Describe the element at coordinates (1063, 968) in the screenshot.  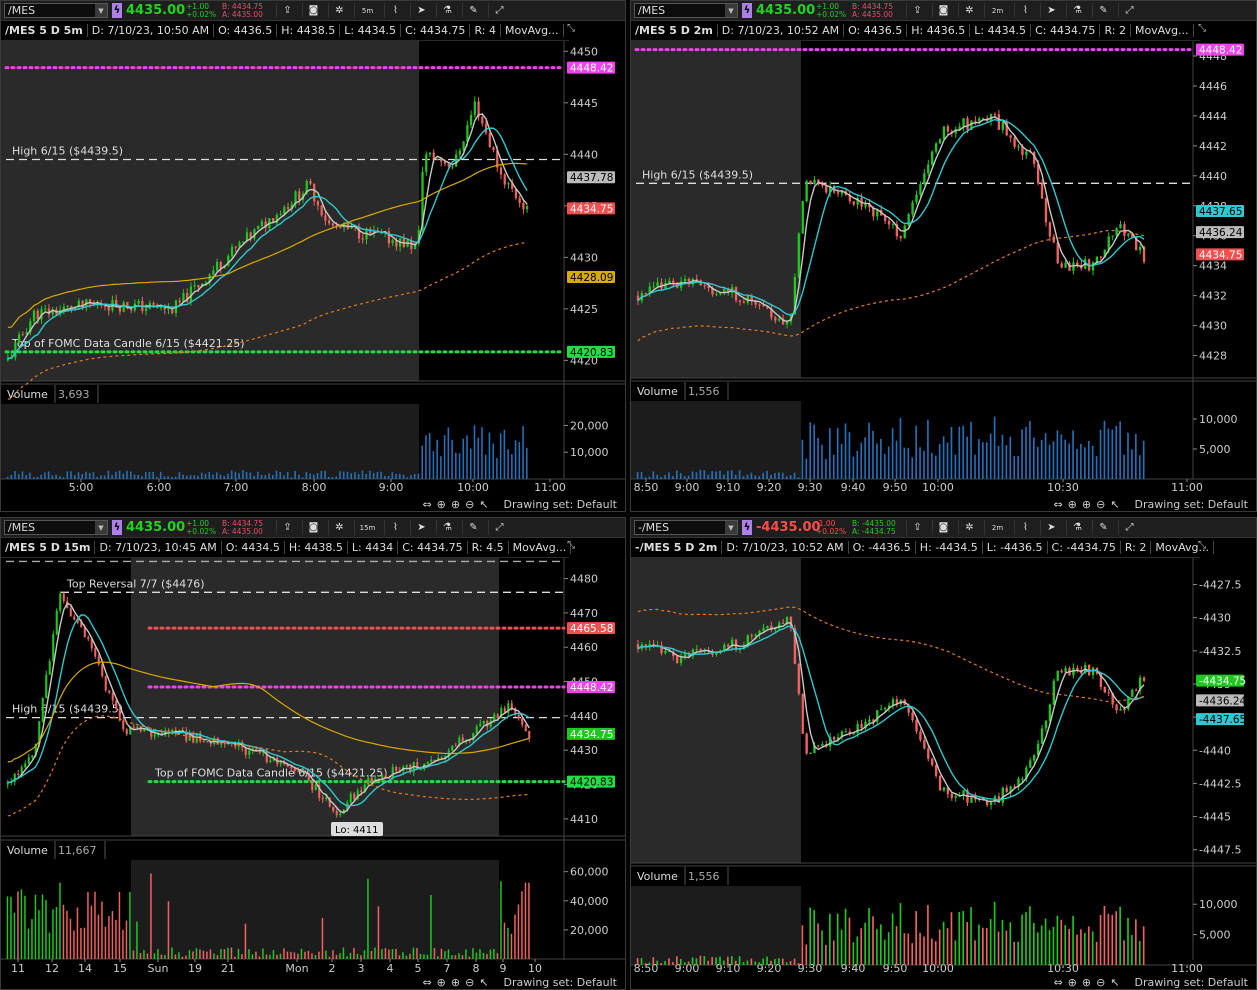
I see `time-tick-label: 10:30` at that location.